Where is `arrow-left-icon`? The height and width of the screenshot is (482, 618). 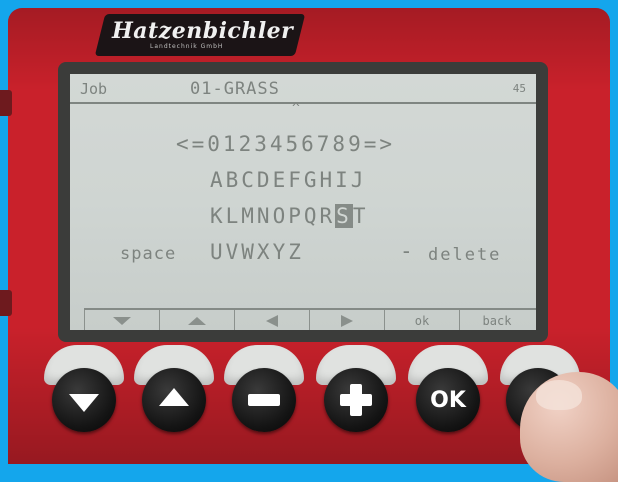
arrow-left-icon is located at coordinates (272, 321).